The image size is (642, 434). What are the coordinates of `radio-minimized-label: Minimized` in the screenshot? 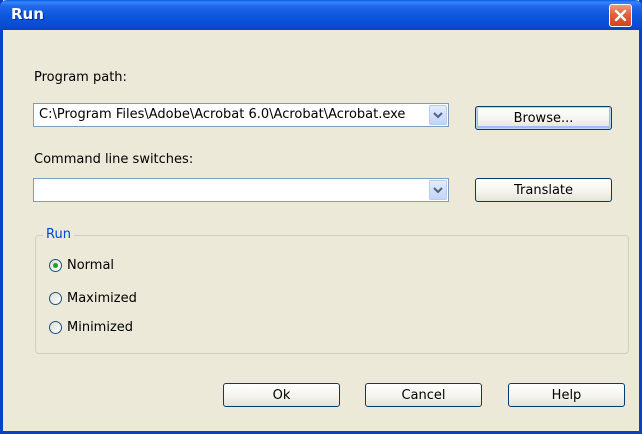 It's located at (100, 327).